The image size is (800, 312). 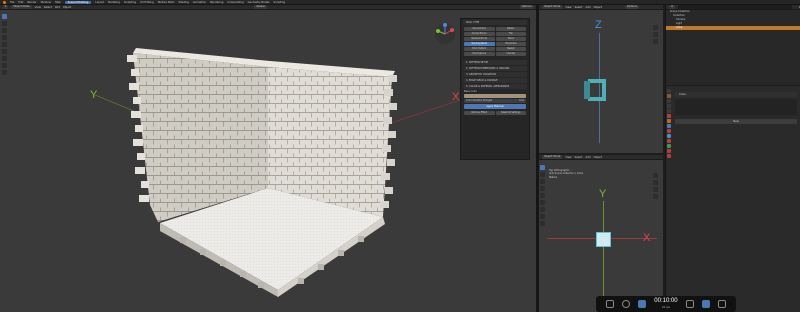 I want to click on render-tab-icon, so click(x=669, y=96).